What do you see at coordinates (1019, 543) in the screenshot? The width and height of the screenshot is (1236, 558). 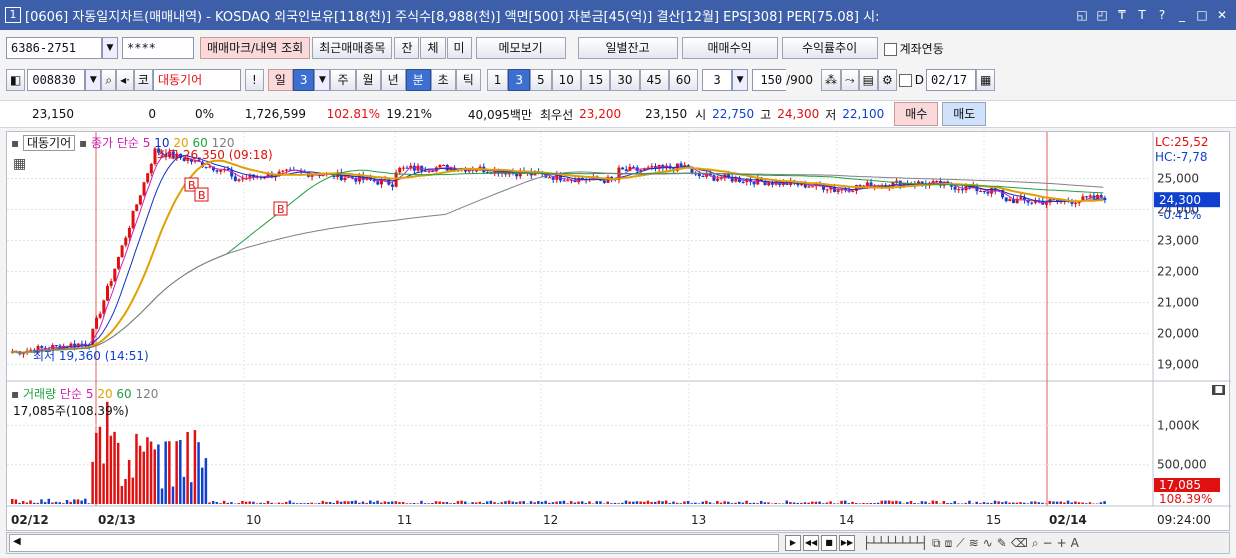 I see `erase-tool-icon: ⌫` at bounding box center [1019, 543].